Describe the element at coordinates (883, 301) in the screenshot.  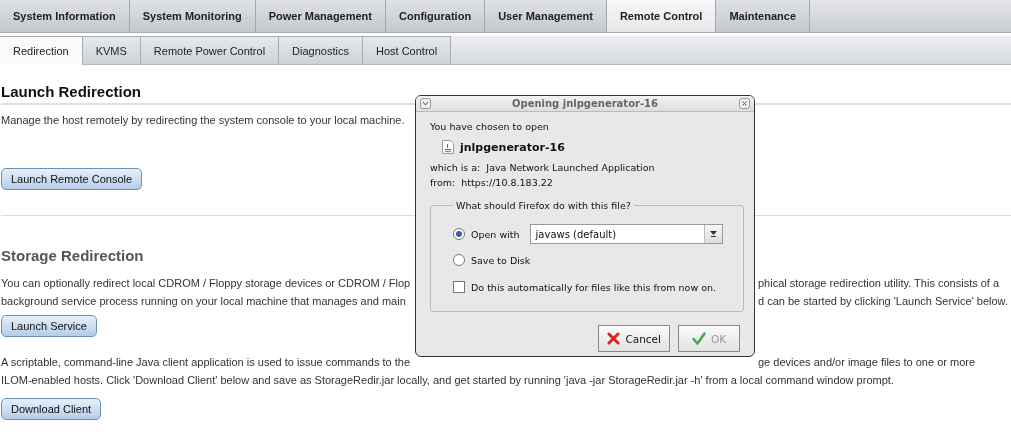
I see `description-text: d can be started by clicking 'Launch Service' below.` at that location.